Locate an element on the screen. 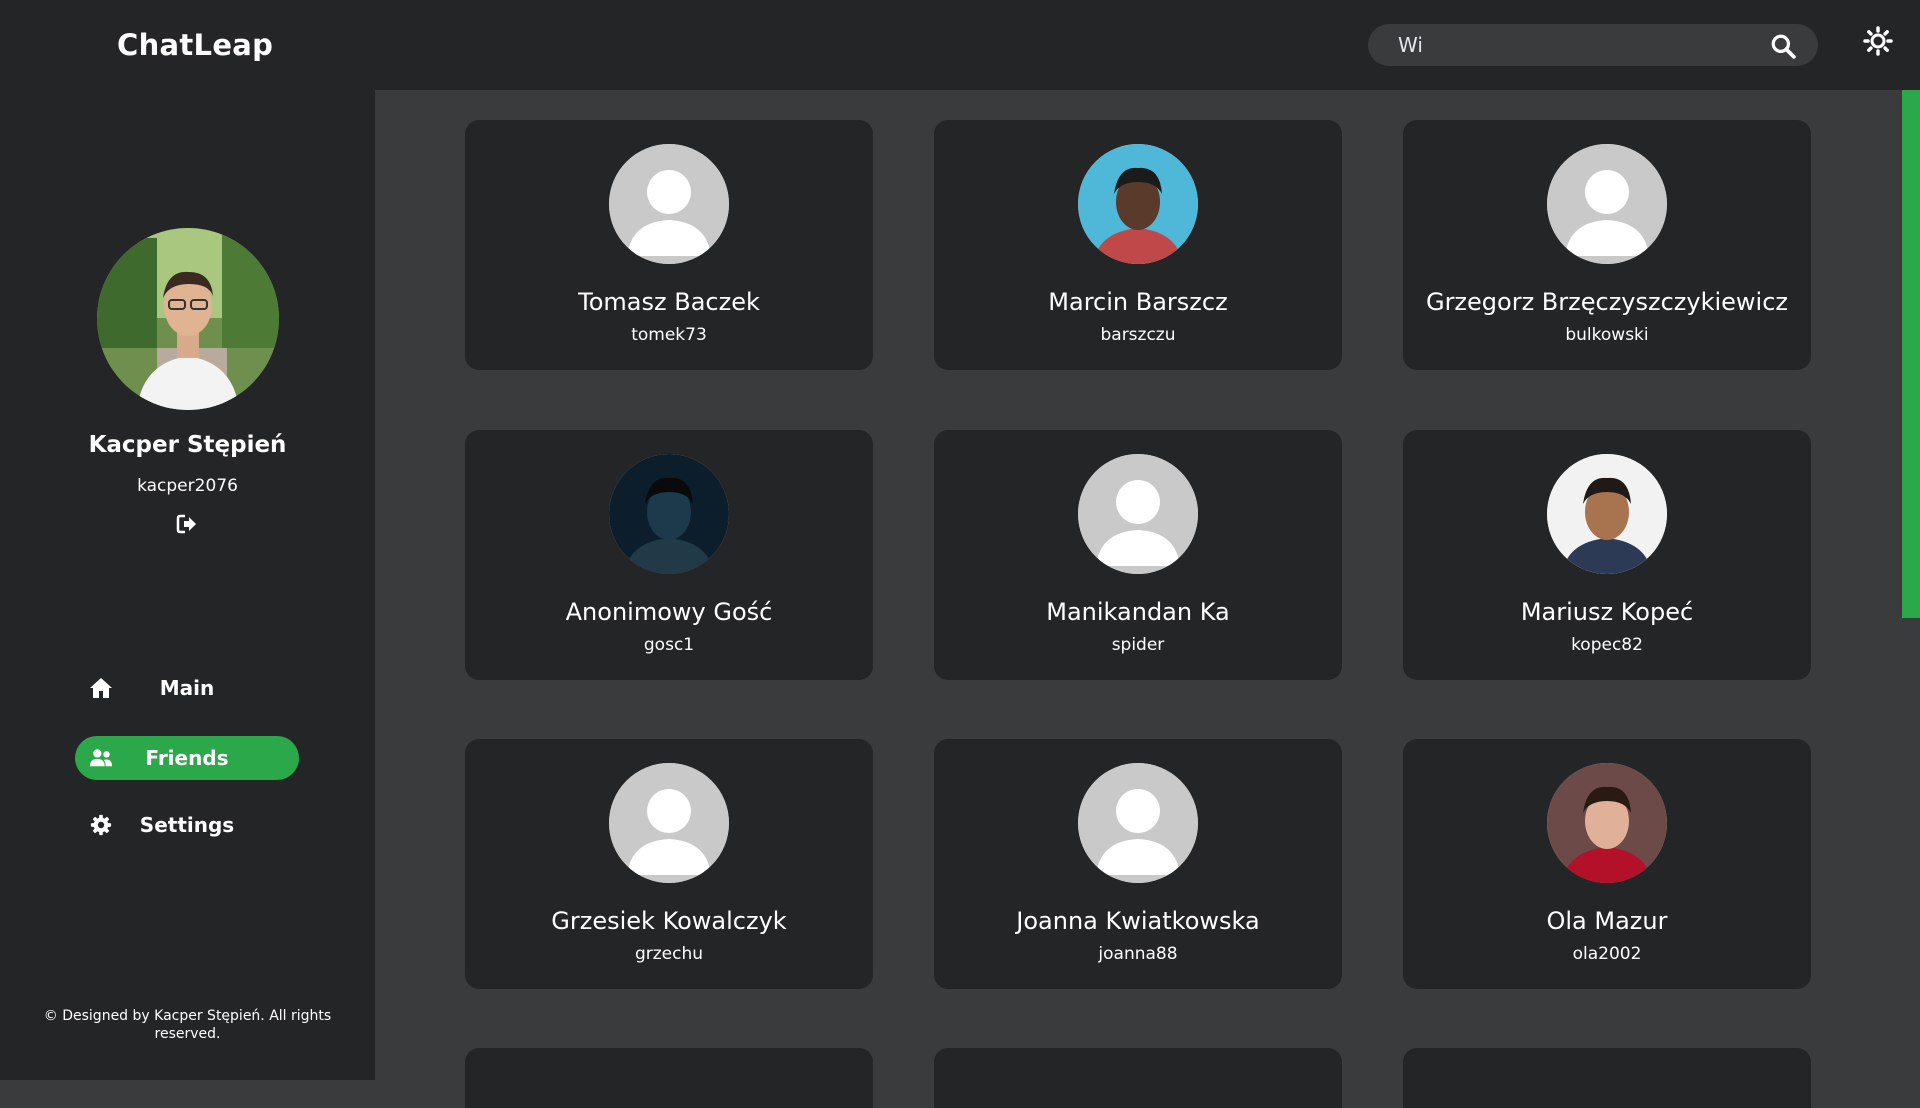  user-card: Mariusz Kopeć kopec82 is located at coordinates (1607, 555).